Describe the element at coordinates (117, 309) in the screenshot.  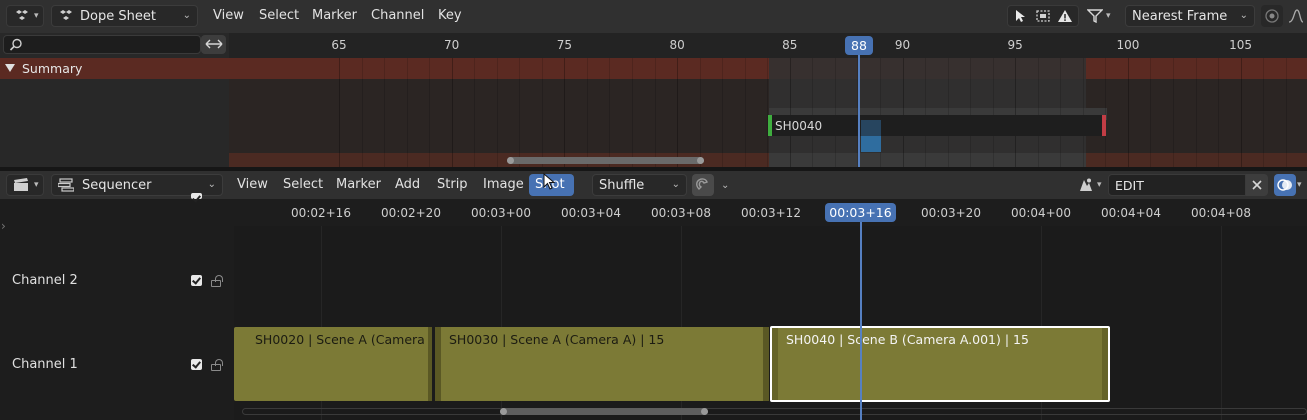
I see `sequencer-channel-region` at that location.